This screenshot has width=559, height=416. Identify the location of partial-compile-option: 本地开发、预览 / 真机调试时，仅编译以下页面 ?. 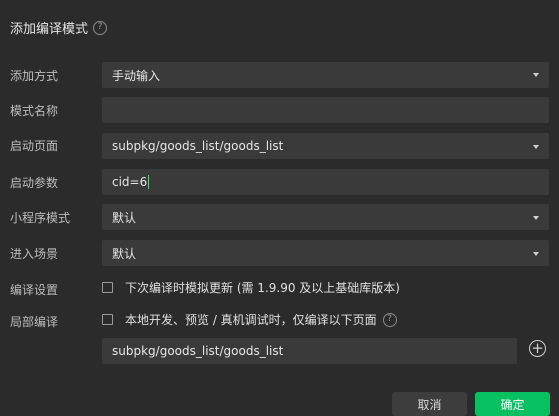
(249, 319).